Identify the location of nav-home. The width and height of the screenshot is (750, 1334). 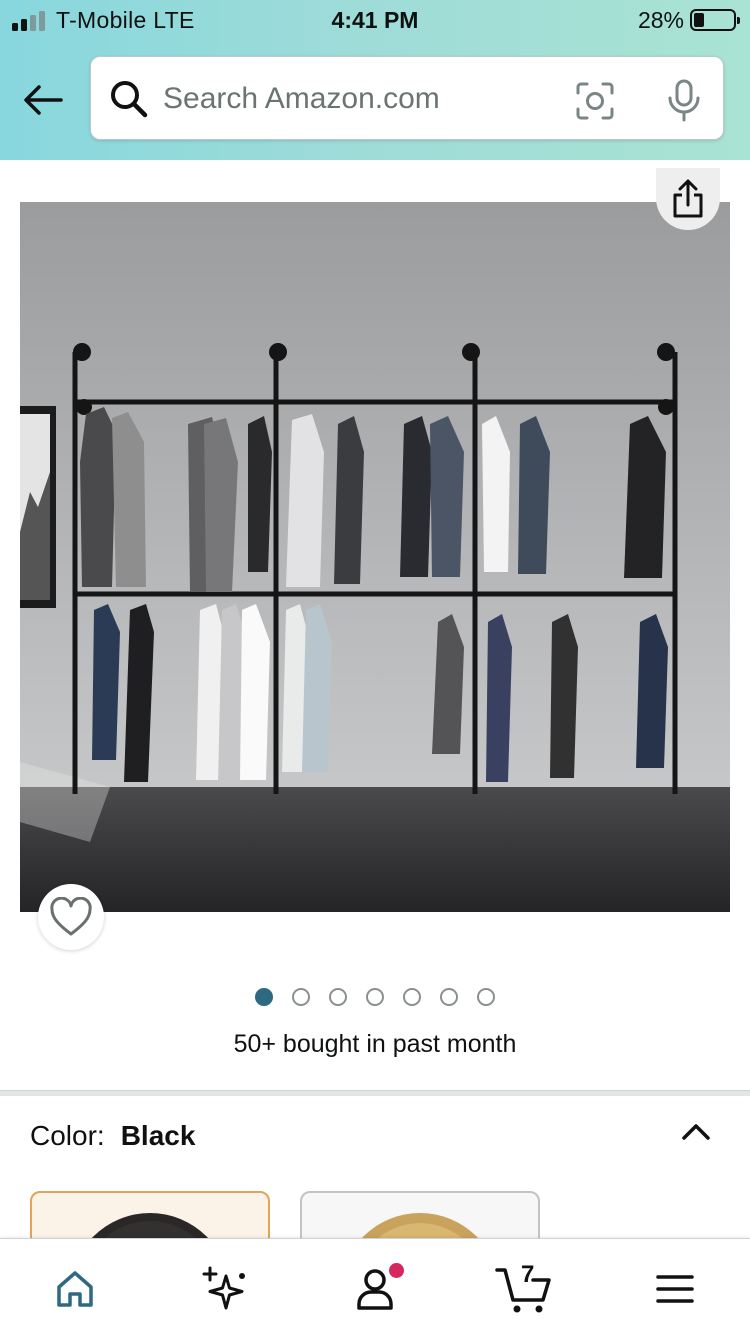
(75, 1289).